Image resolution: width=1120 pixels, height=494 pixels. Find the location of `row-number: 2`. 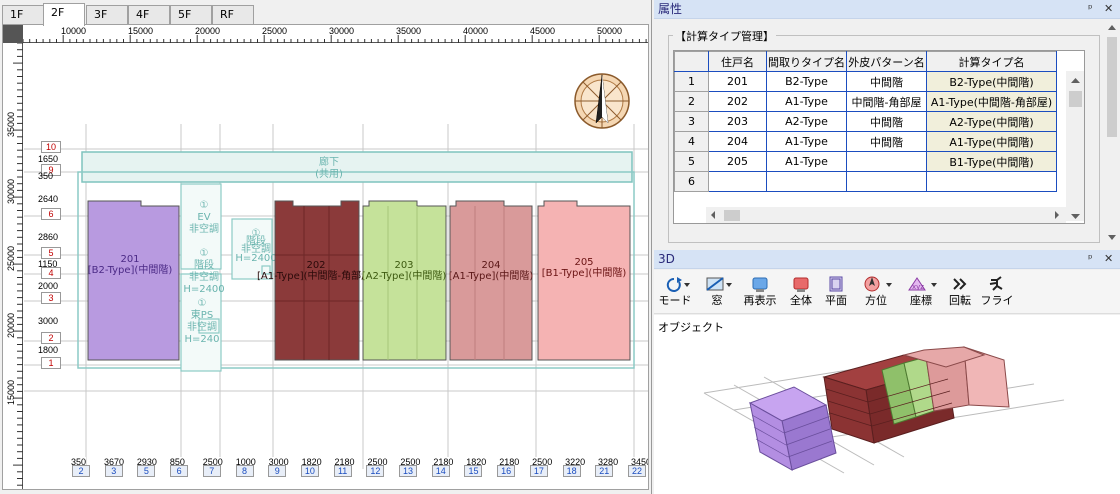

row-number: 2 is located at coordinates (691, 101).